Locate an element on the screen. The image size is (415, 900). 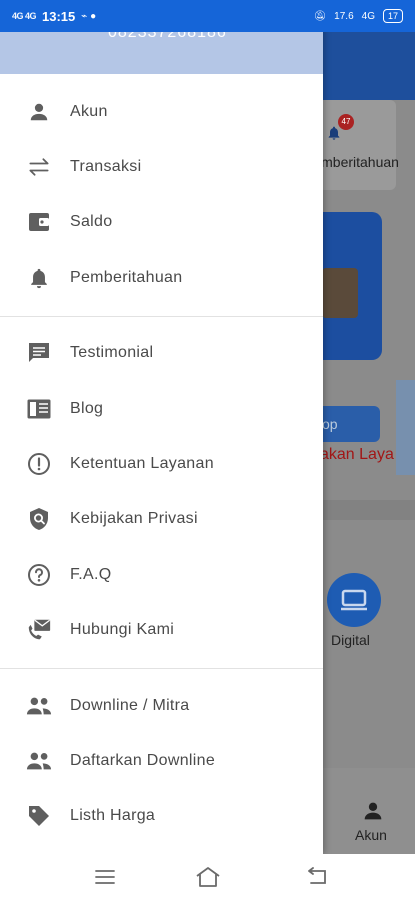
tag-icon is located at coordinates (39, 816).